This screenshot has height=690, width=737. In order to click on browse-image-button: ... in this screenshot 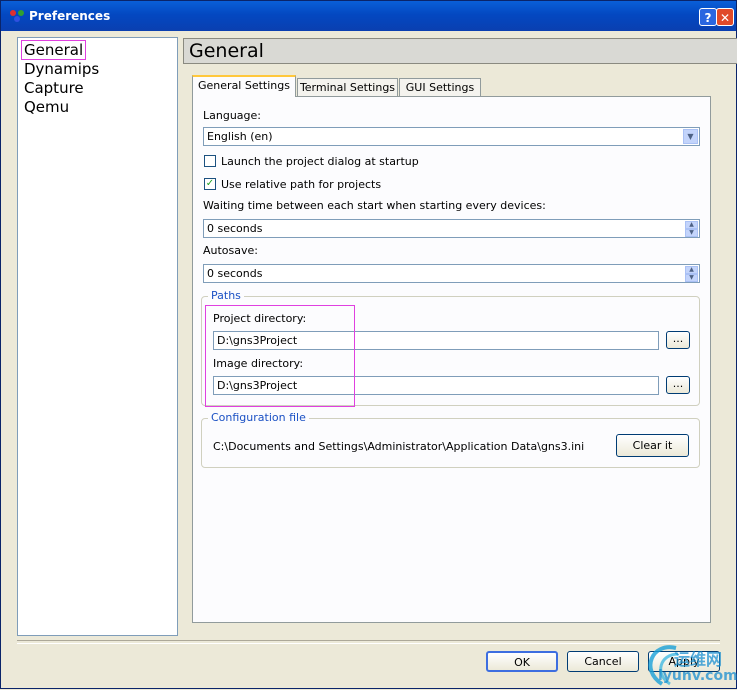, I will do `click(678, 385)`.